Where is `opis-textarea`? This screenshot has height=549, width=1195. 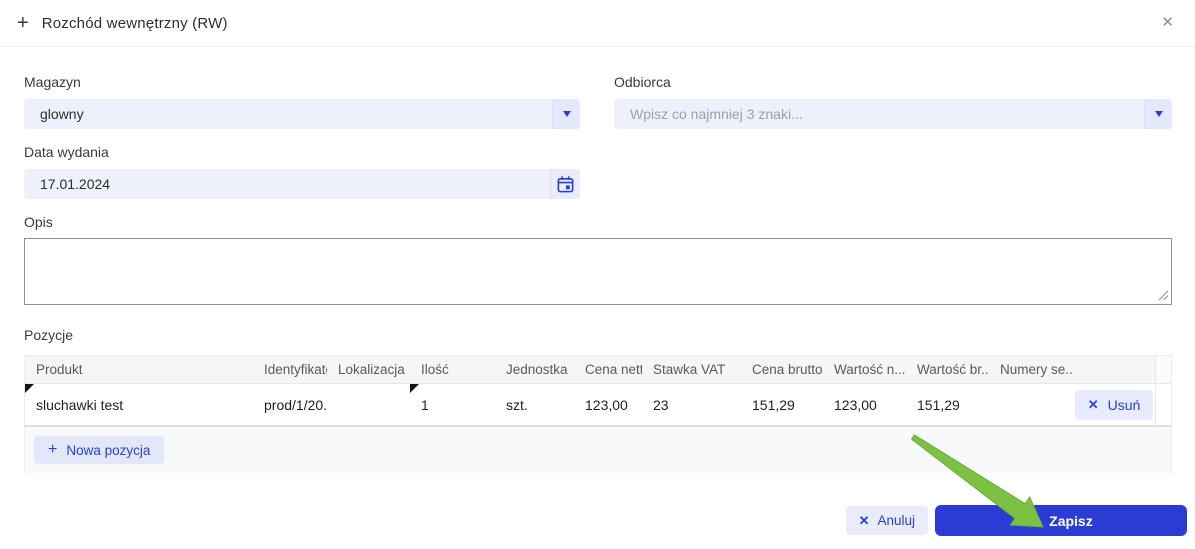
opis-textarea is located at coordinates (598, 271).